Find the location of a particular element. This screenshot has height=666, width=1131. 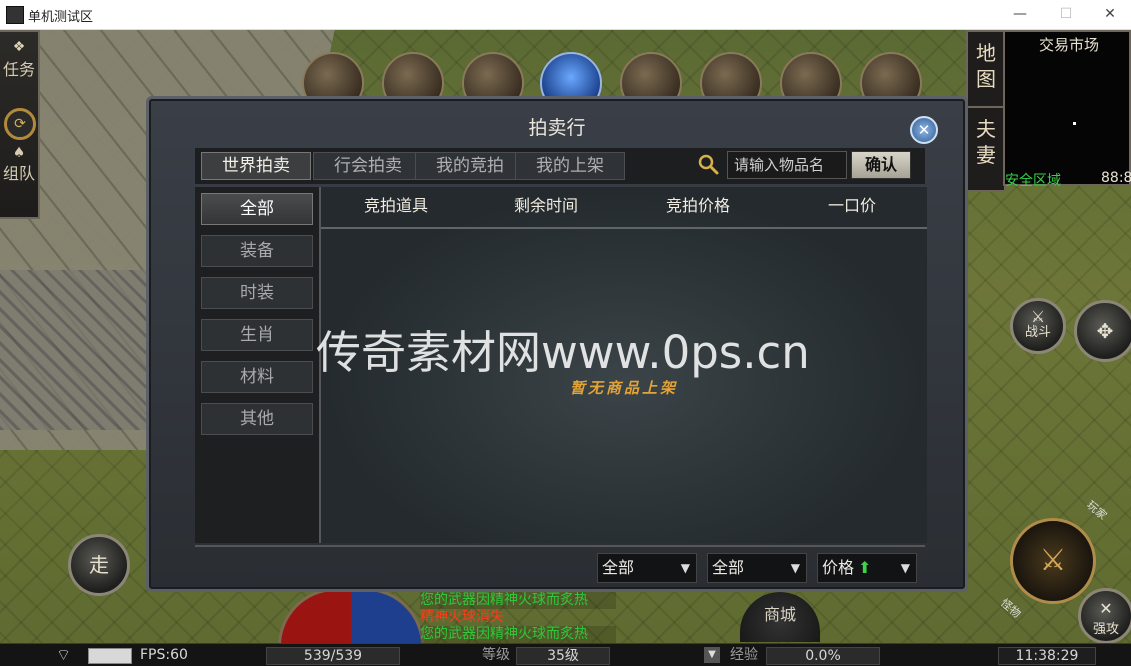

confirm-button: 确认 is located at coordinates (881, 165).